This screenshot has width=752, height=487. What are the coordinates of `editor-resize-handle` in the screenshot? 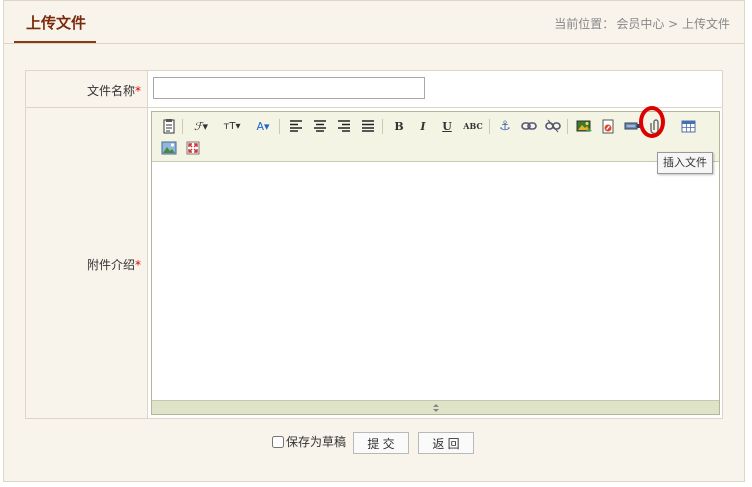 It's located at (435, 407).